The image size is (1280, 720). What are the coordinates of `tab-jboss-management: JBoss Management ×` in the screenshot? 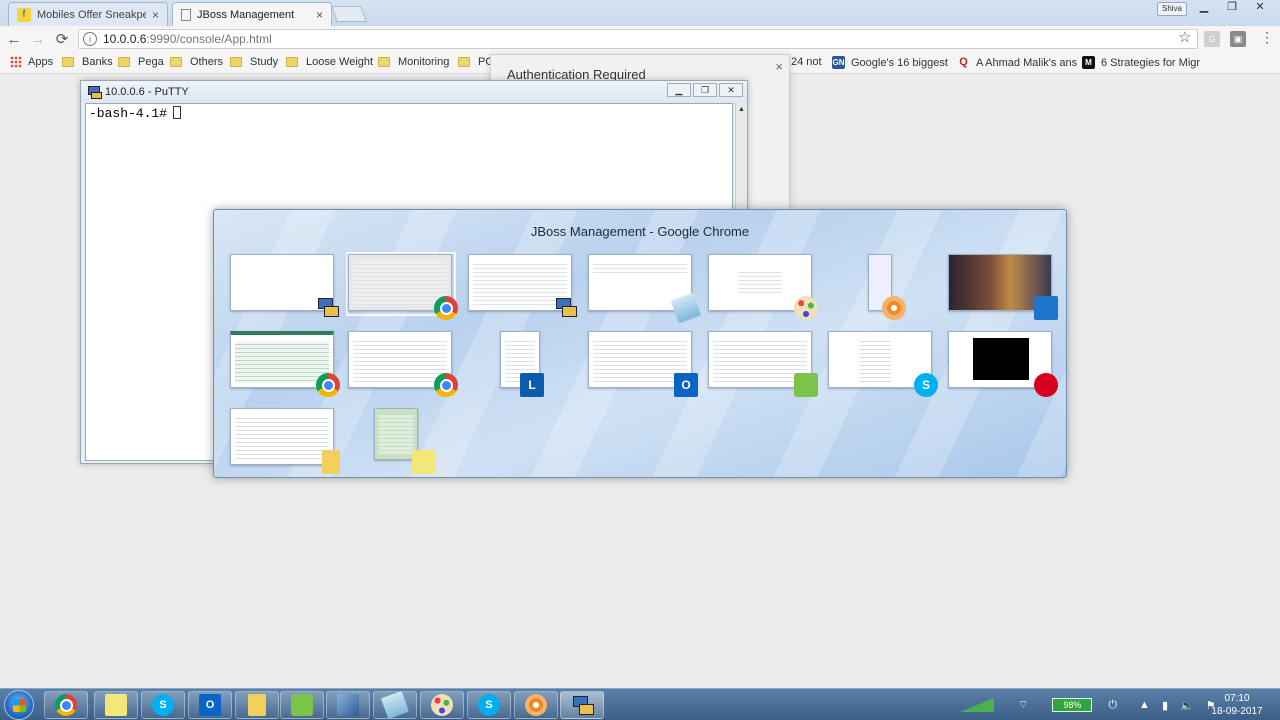 It's located at (252, 14).